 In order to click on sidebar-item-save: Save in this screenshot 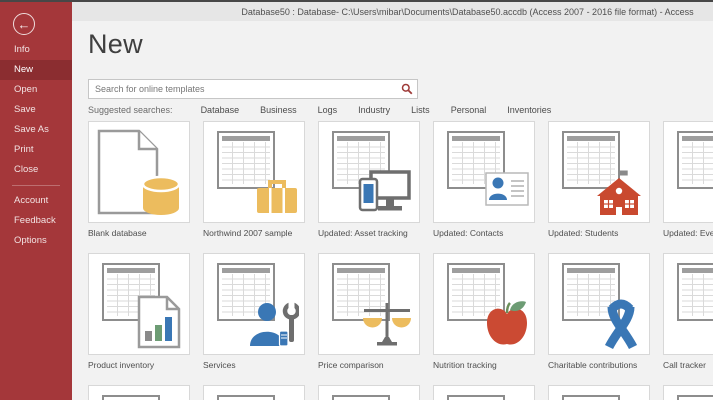, I will do `click(36, 110)`.